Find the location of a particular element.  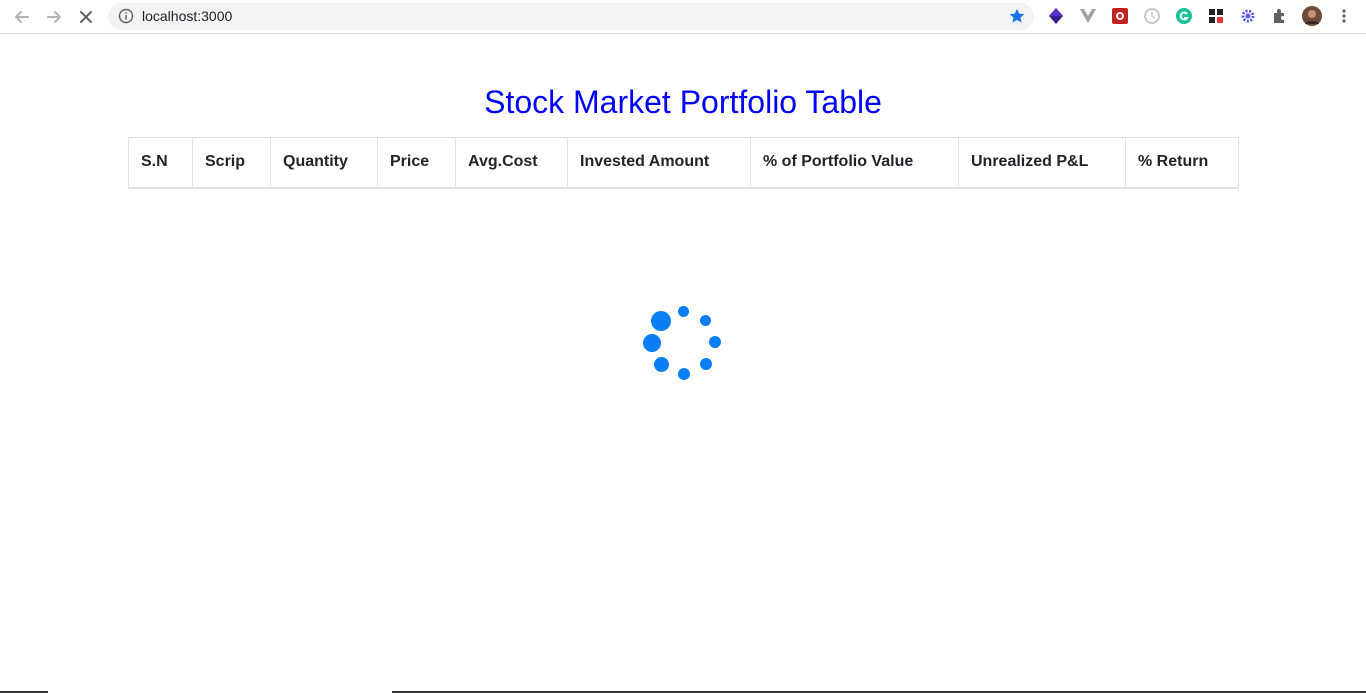

header-unrealized-pl: Unrealized P&L is located at coordinates (1042, 163).